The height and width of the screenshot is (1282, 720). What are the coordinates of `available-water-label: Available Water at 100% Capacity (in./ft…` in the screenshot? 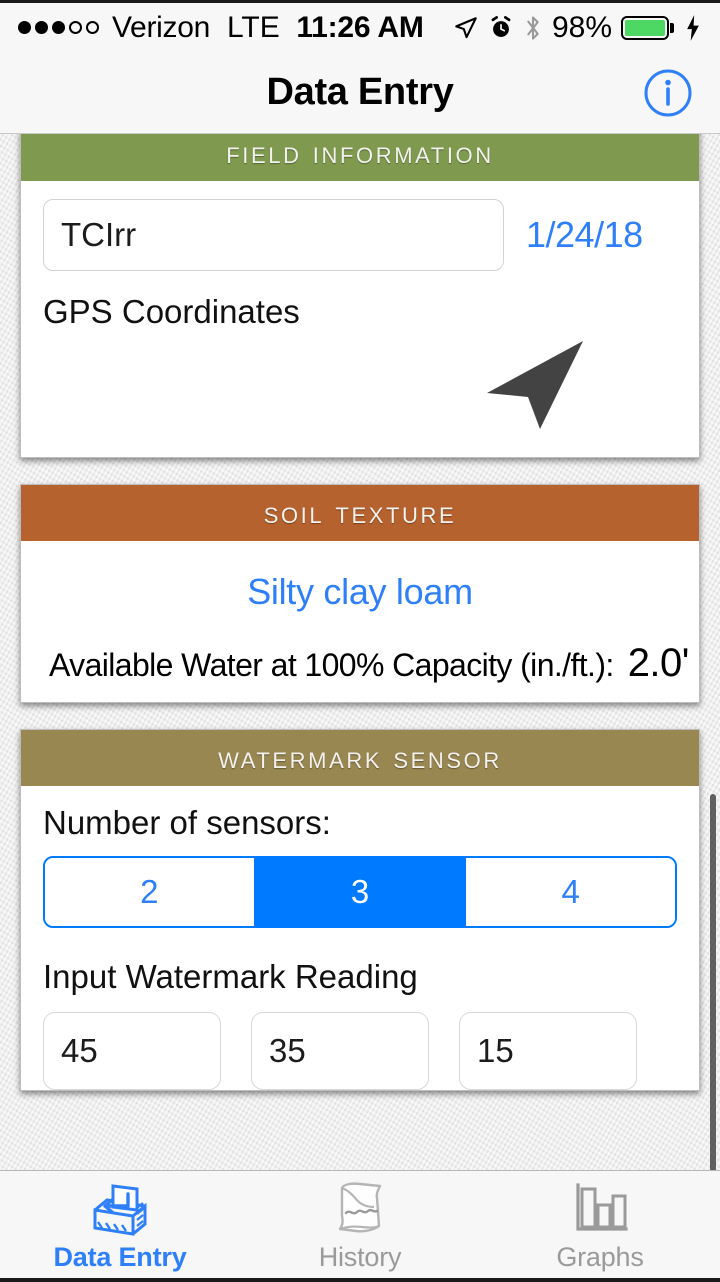 It's located at (331, 665).